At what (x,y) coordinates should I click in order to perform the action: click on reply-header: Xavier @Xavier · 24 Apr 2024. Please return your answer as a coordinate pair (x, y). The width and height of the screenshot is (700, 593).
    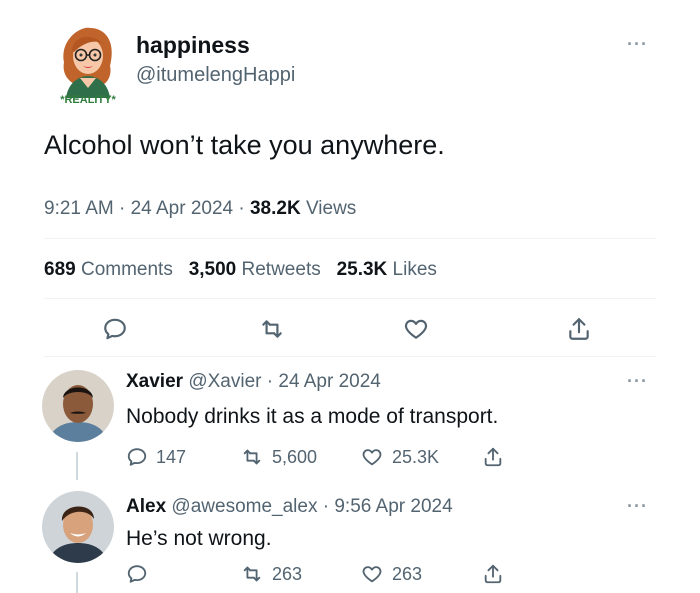
    Looking at the image, I should click on (253, 382).